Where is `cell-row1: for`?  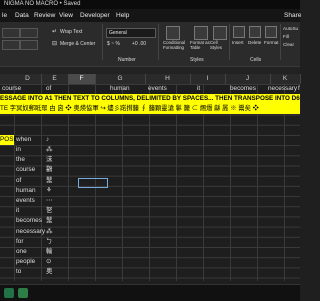
cell-row1: for is located at coordinates (299, 89).